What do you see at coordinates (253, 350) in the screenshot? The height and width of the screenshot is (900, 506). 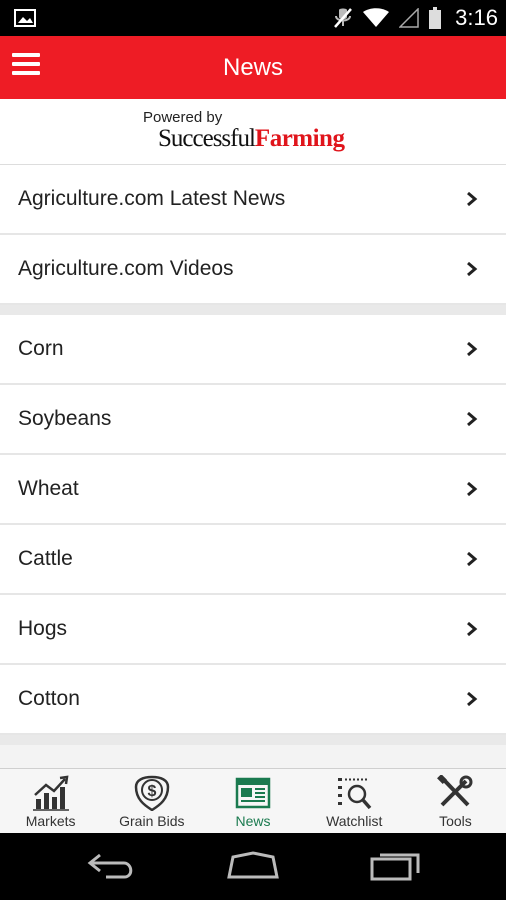 I see `list-item-corn: Corn` at bounding box center [253, 350].